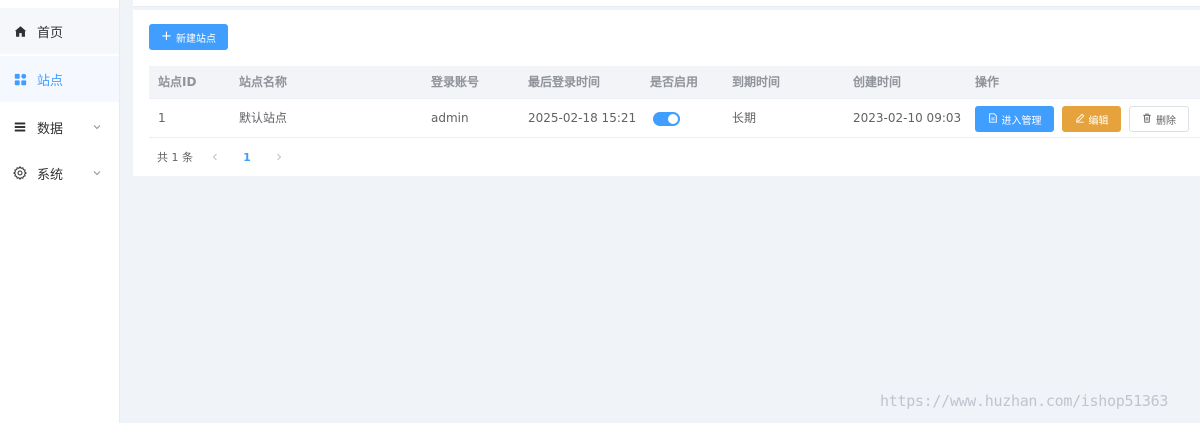 The height and width of the screenshot is (423, 1200). I want to click on sidebar-item-home: 首页, so click(59, 31).